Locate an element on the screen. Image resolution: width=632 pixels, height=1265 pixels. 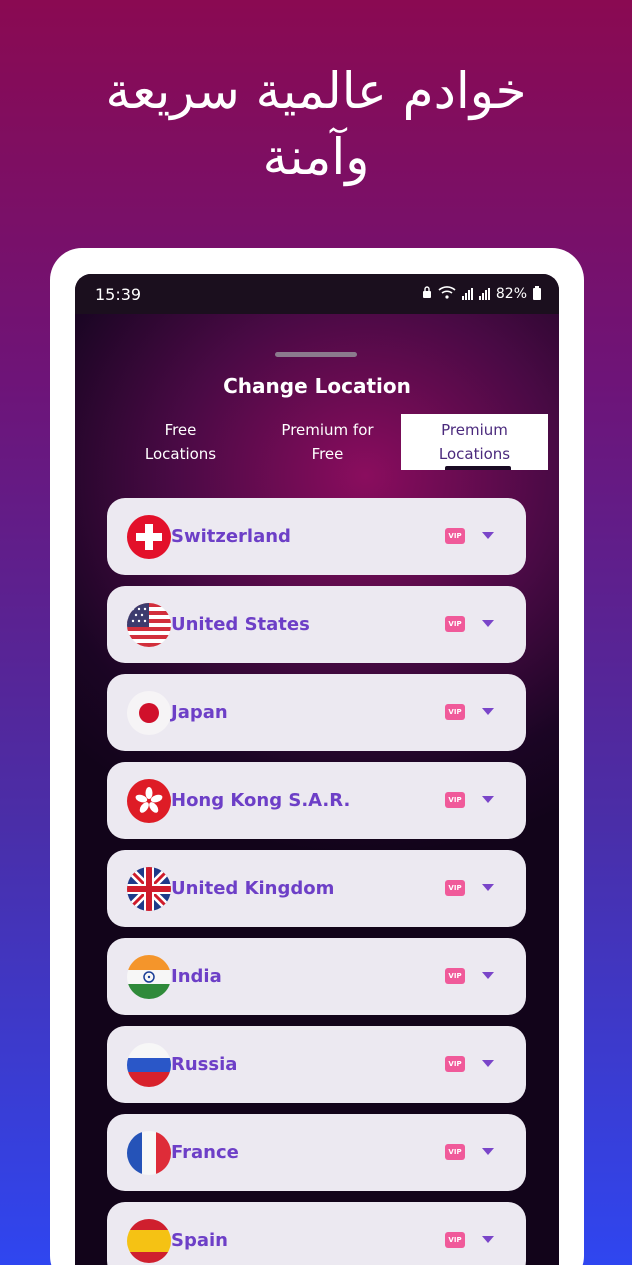
location-name: Spain is located at coordinates (199, 1240).